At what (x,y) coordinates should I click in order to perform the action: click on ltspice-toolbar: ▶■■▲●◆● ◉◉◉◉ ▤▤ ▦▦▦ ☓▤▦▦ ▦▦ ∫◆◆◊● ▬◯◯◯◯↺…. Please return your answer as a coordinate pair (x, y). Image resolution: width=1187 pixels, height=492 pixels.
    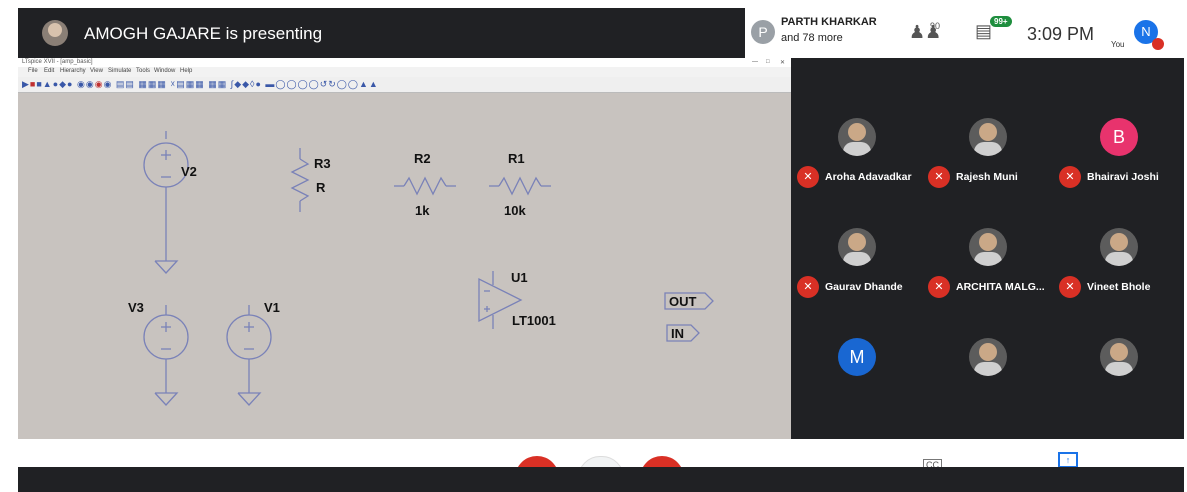
    Looking at the image, I should click on (404, 85).